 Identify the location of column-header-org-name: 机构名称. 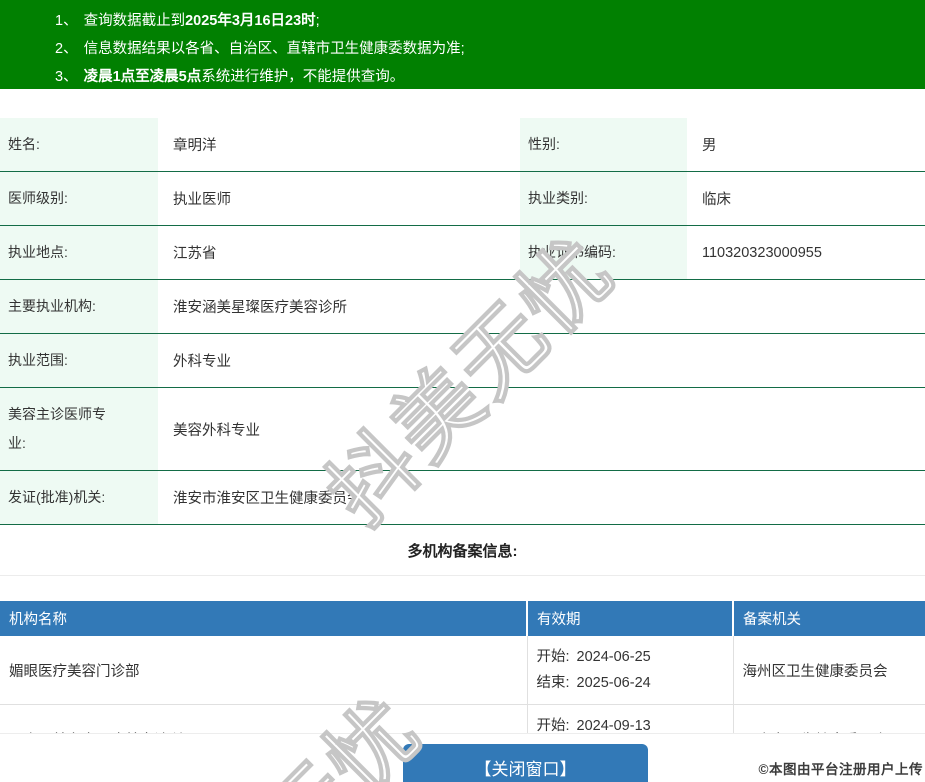
(264, 618).